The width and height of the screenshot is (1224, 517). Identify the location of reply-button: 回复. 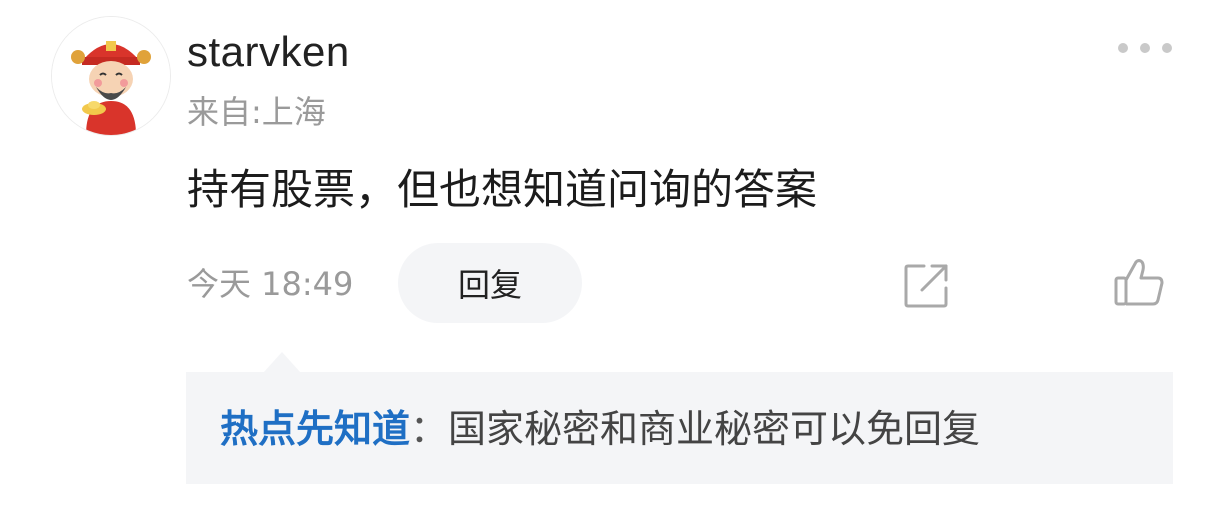
(490, 283).